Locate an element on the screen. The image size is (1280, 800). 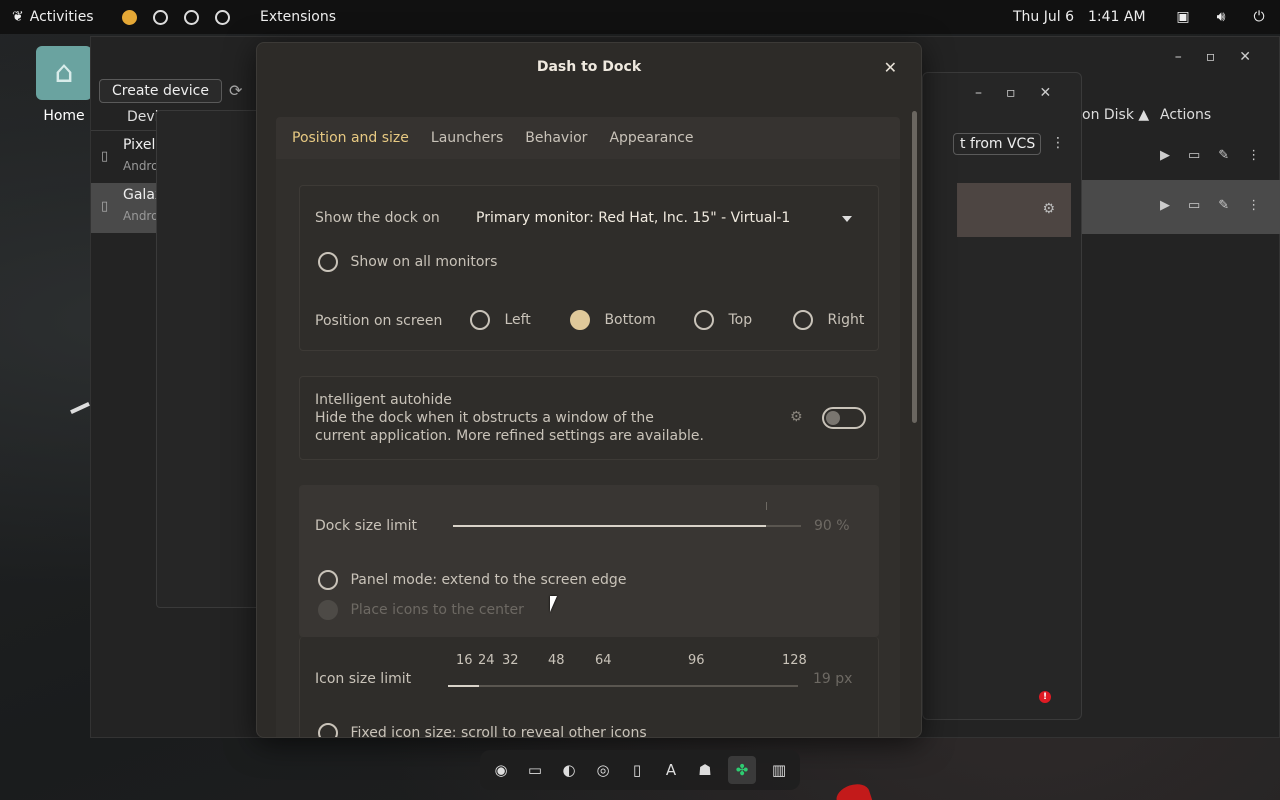
trash-icon: ▥ is located at coordinates (779, 770).